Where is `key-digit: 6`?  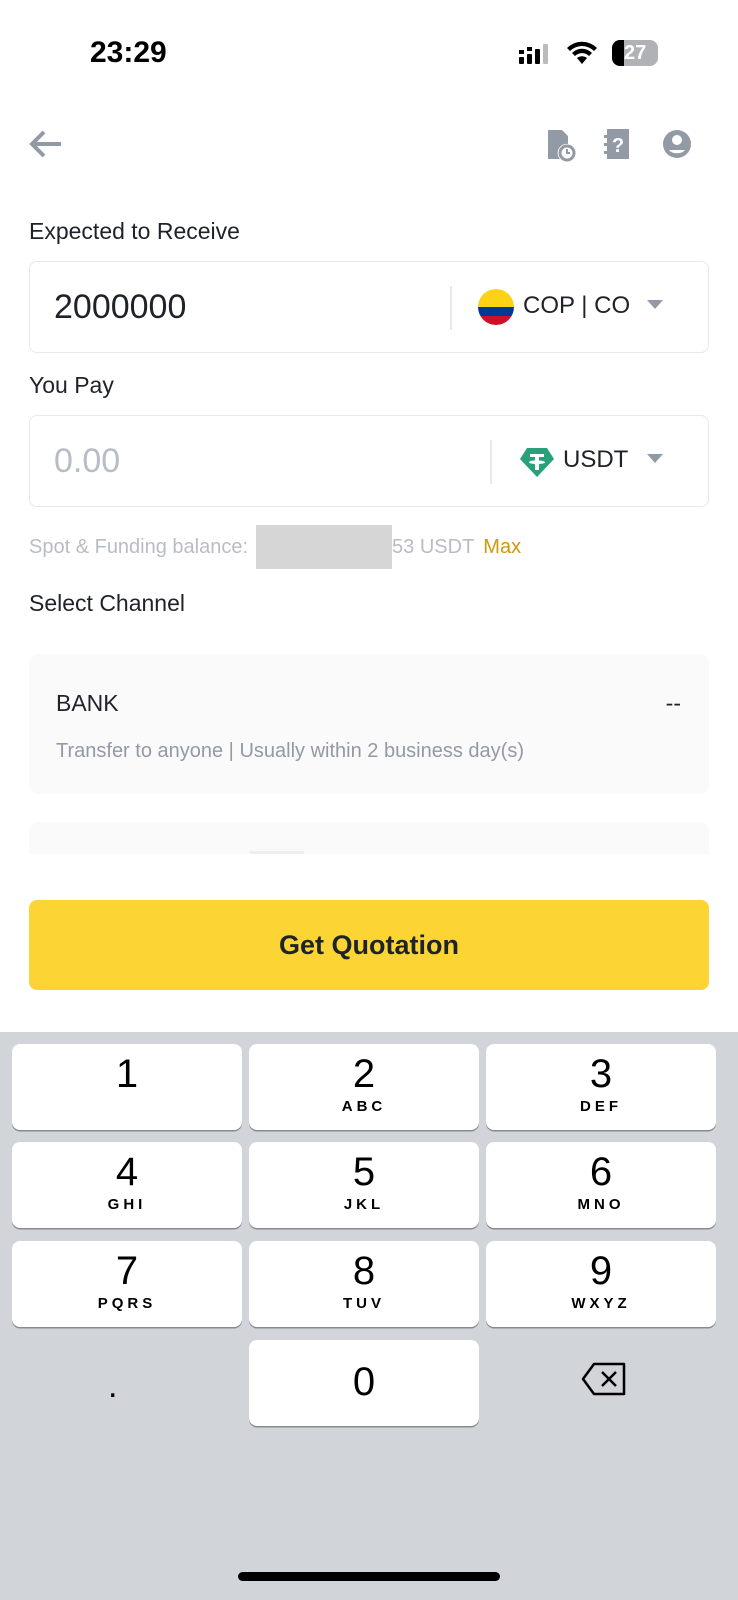 key-digit: 6 is located at coordinates (601, 1172).